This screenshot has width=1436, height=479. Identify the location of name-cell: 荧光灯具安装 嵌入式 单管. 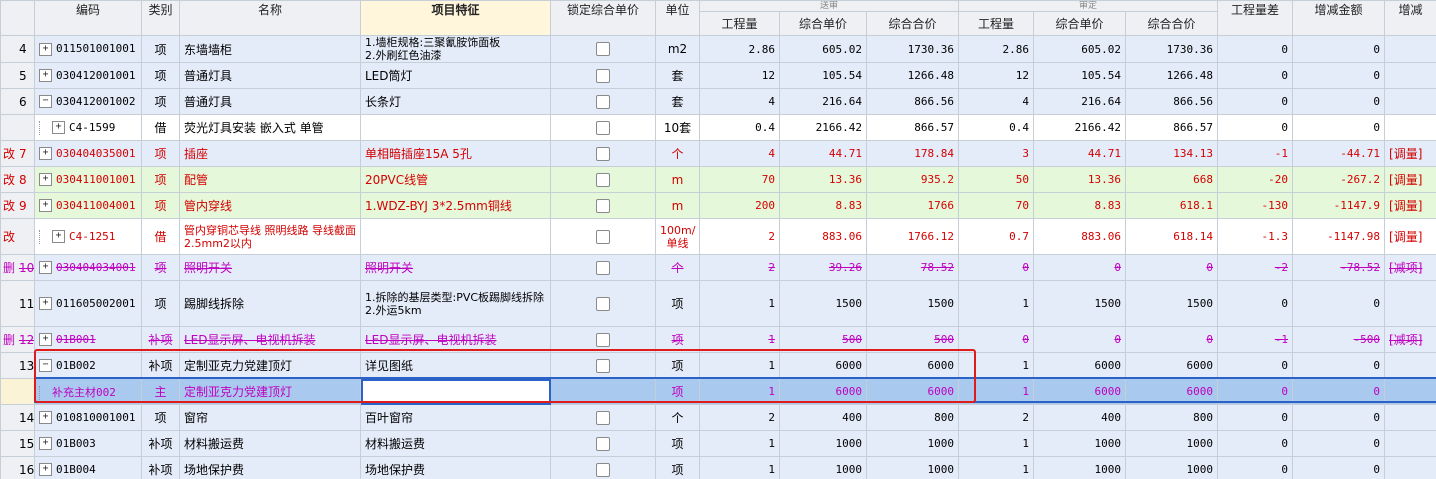
(270, 127).